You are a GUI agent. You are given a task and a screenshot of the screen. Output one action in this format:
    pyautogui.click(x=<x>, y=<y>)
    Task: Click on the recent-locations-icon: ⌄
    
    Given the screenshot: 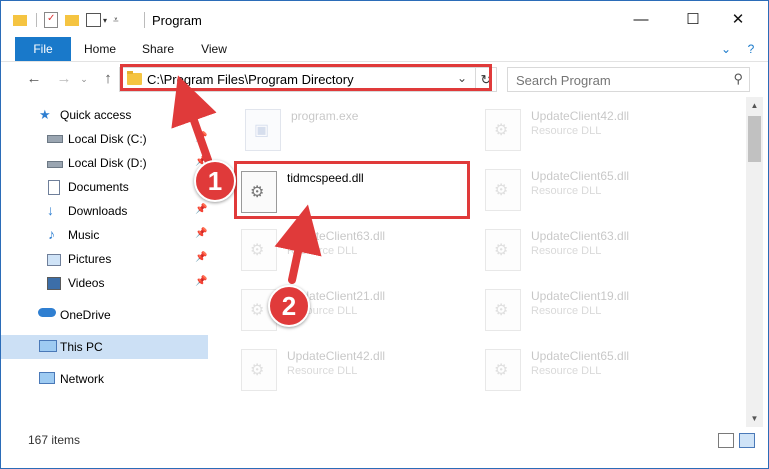 What is the action you would take?
    pyautogui.click(x=84, y=79)
    